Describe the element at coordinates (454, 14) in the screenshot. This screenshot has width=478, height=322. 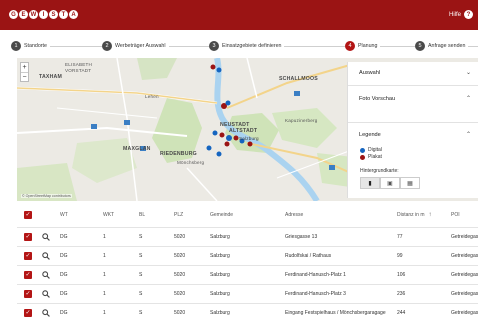
I see `help-label: Hilfe` at that location.